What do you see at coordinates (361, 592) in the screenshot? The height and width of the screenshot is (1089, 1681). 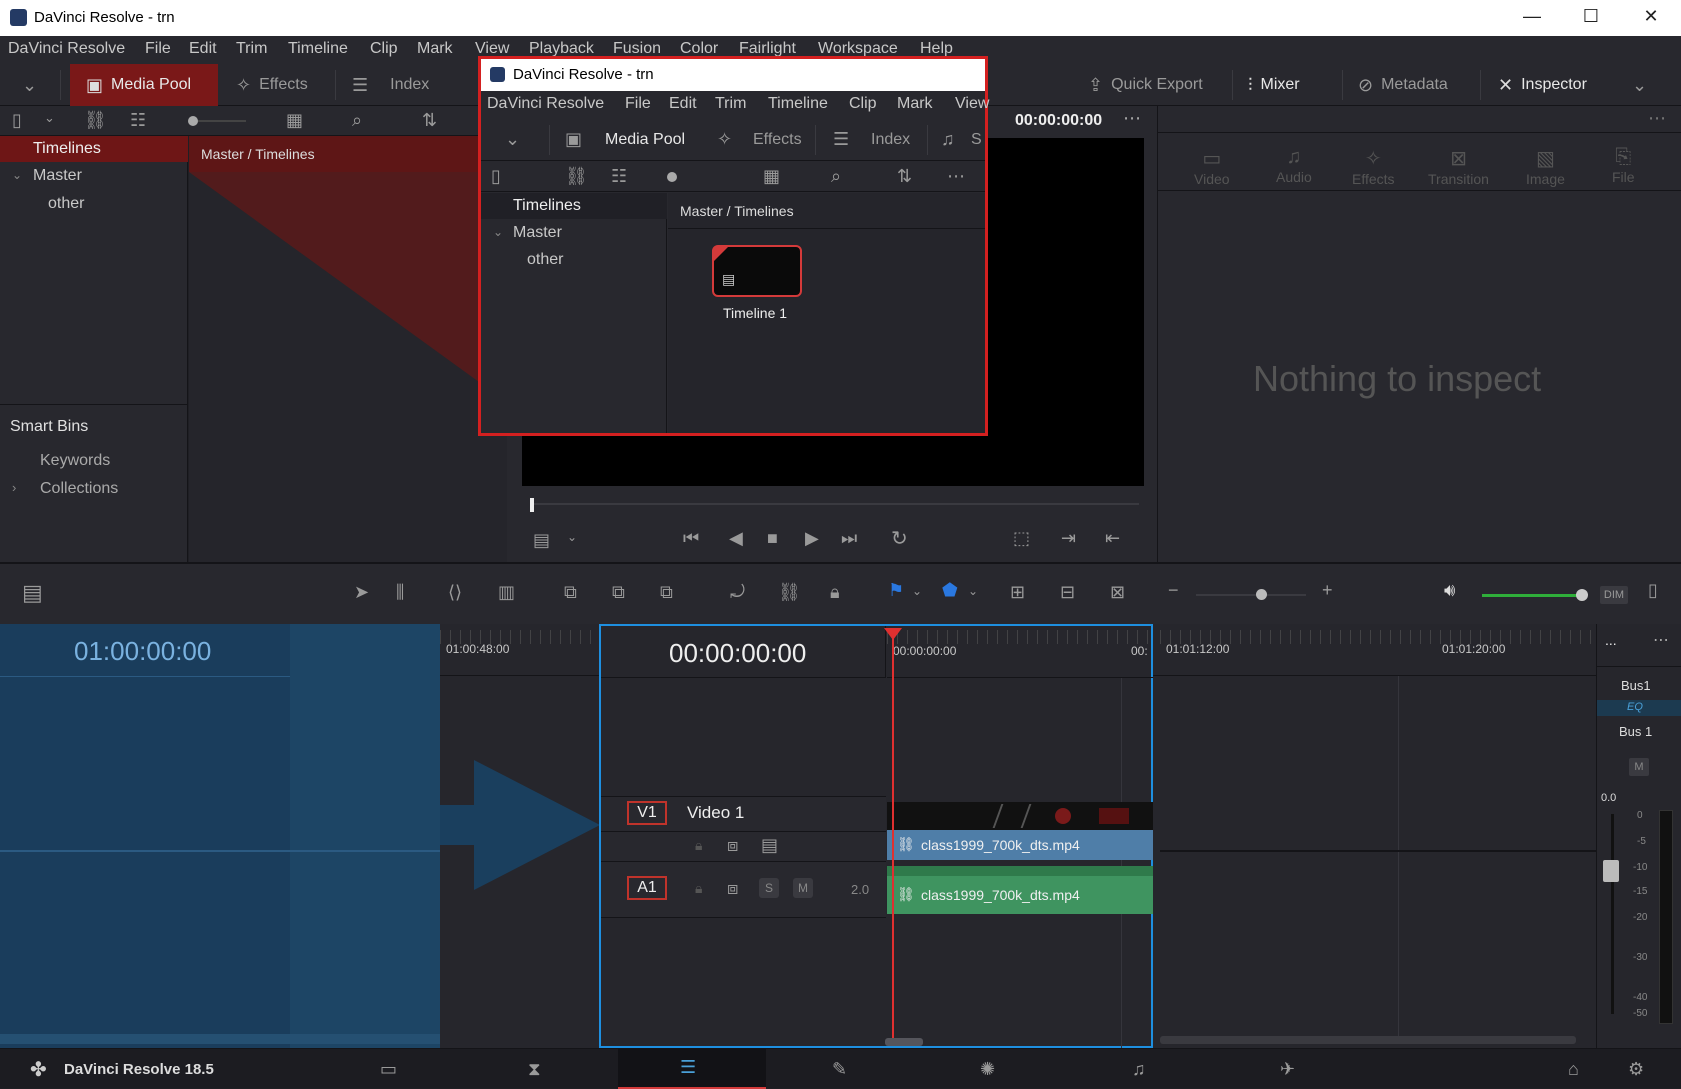 I see `selection-arrow-icon: ➤` at bounding box center [361, 592].